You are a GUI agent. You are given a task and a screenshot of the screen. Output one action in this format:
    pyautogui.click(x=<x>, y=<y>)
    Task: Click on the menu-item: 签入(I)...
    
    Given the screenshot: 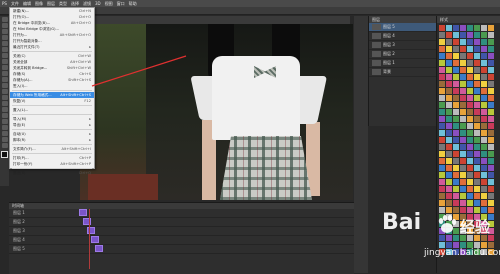 What is the action you would take?
    pyautogui.click(x=52, y=86)
    